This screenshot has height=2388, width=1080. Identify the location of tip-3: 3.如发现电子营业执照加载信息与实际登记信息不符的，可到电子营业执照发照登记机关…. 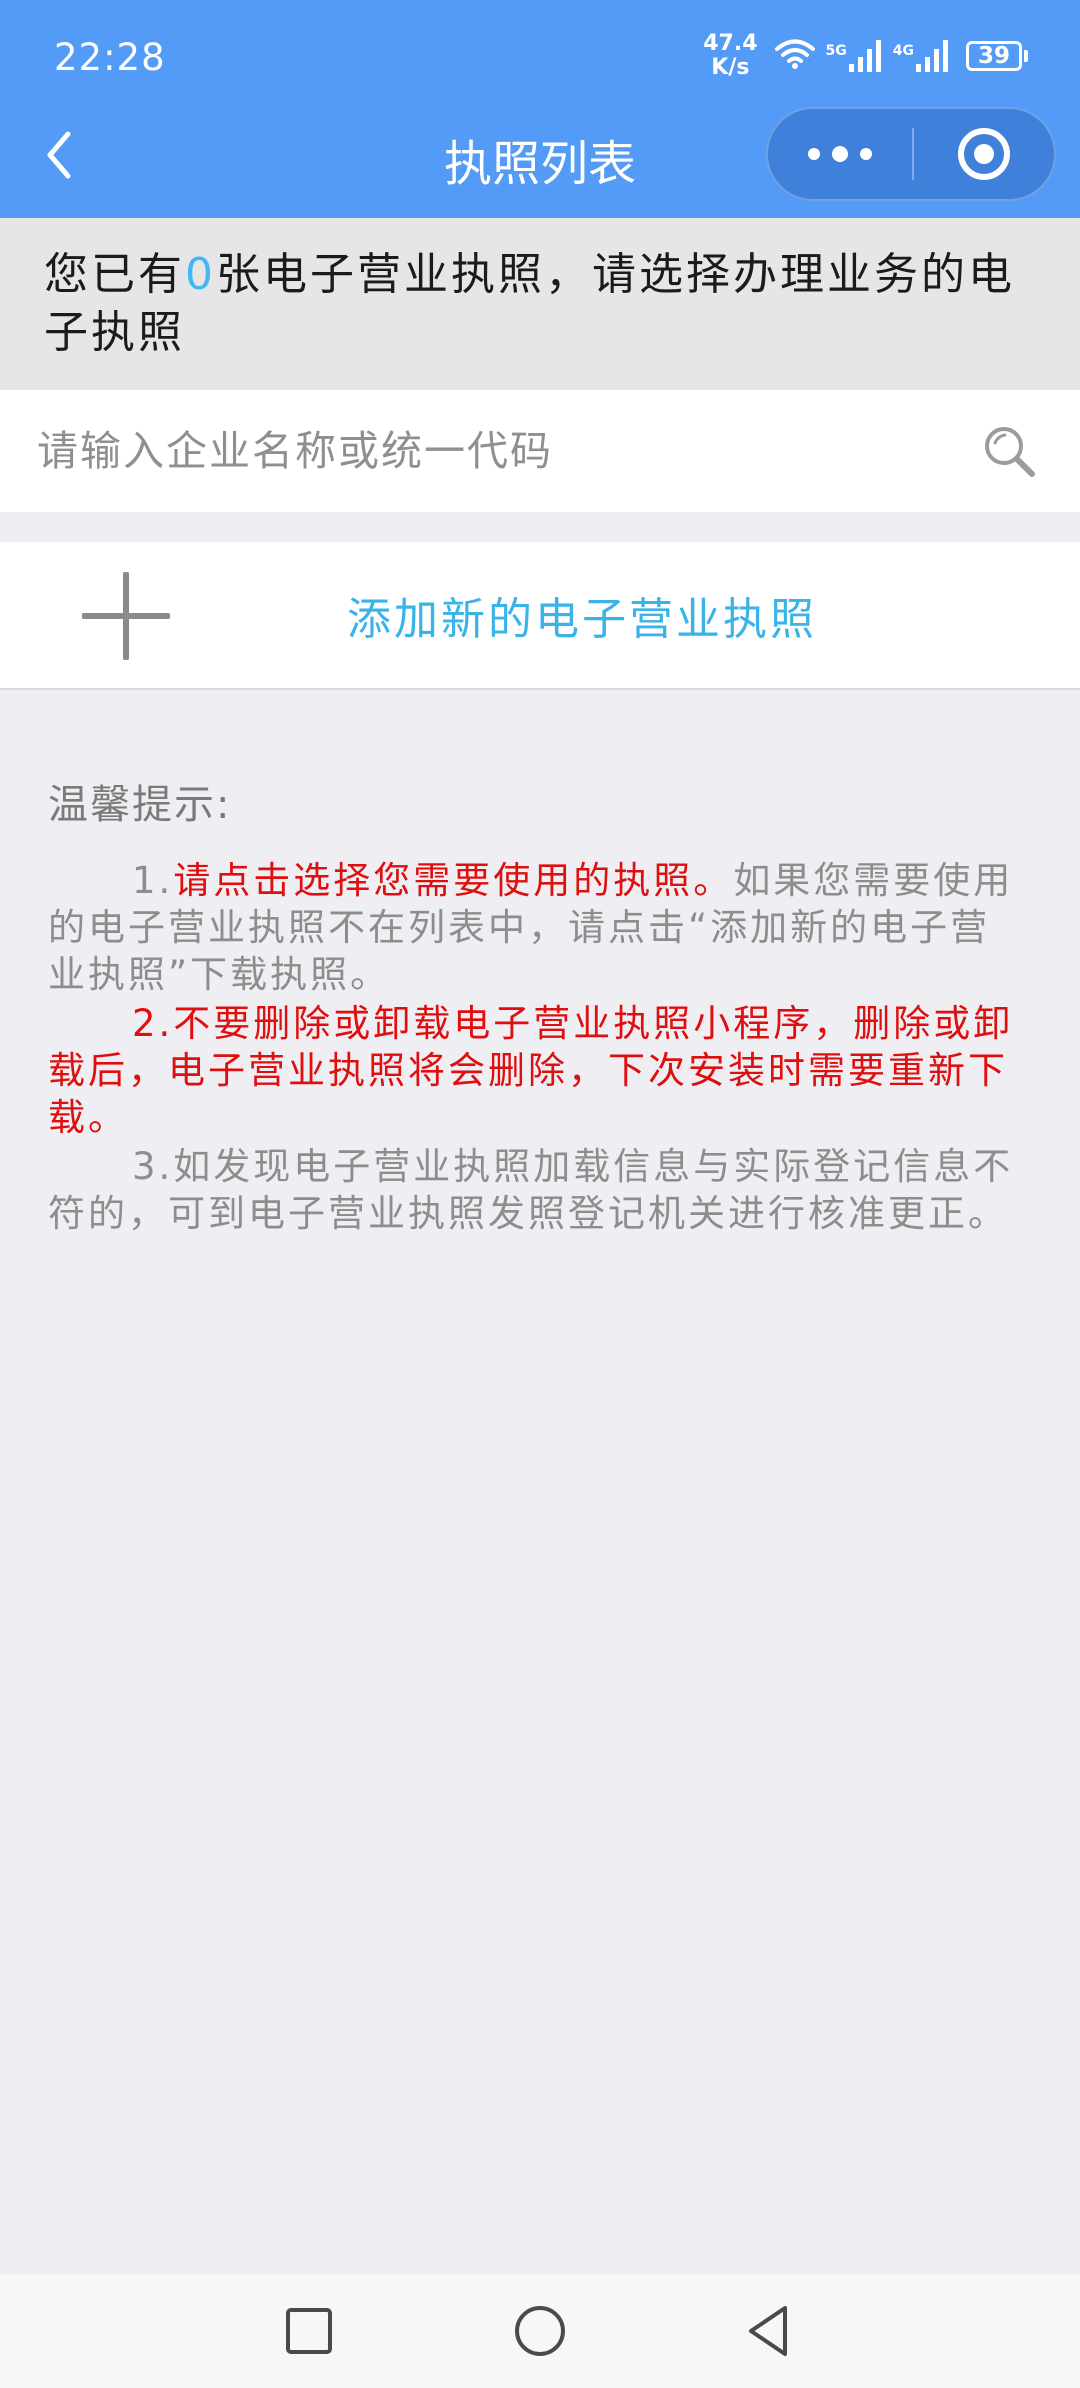
(531, 1190).